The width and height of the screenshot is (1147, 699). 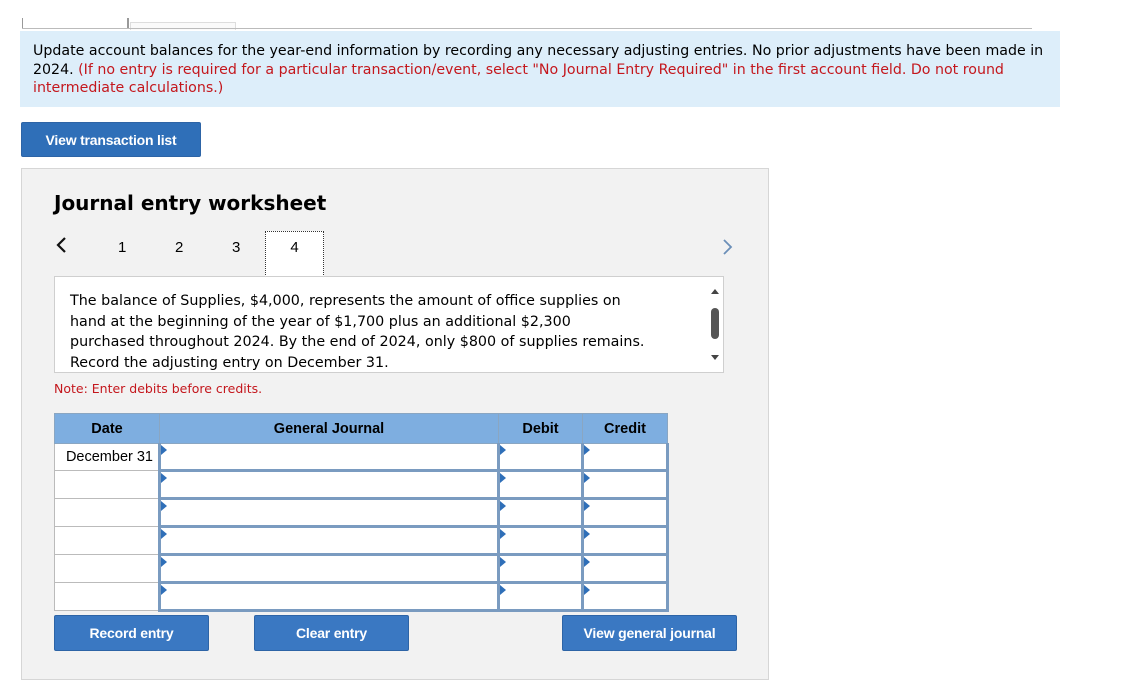 What do you see at coordinates (294, 254) in the screenshot?
I see `page-tab-4-current: 4` at bounding box center [294, 254].